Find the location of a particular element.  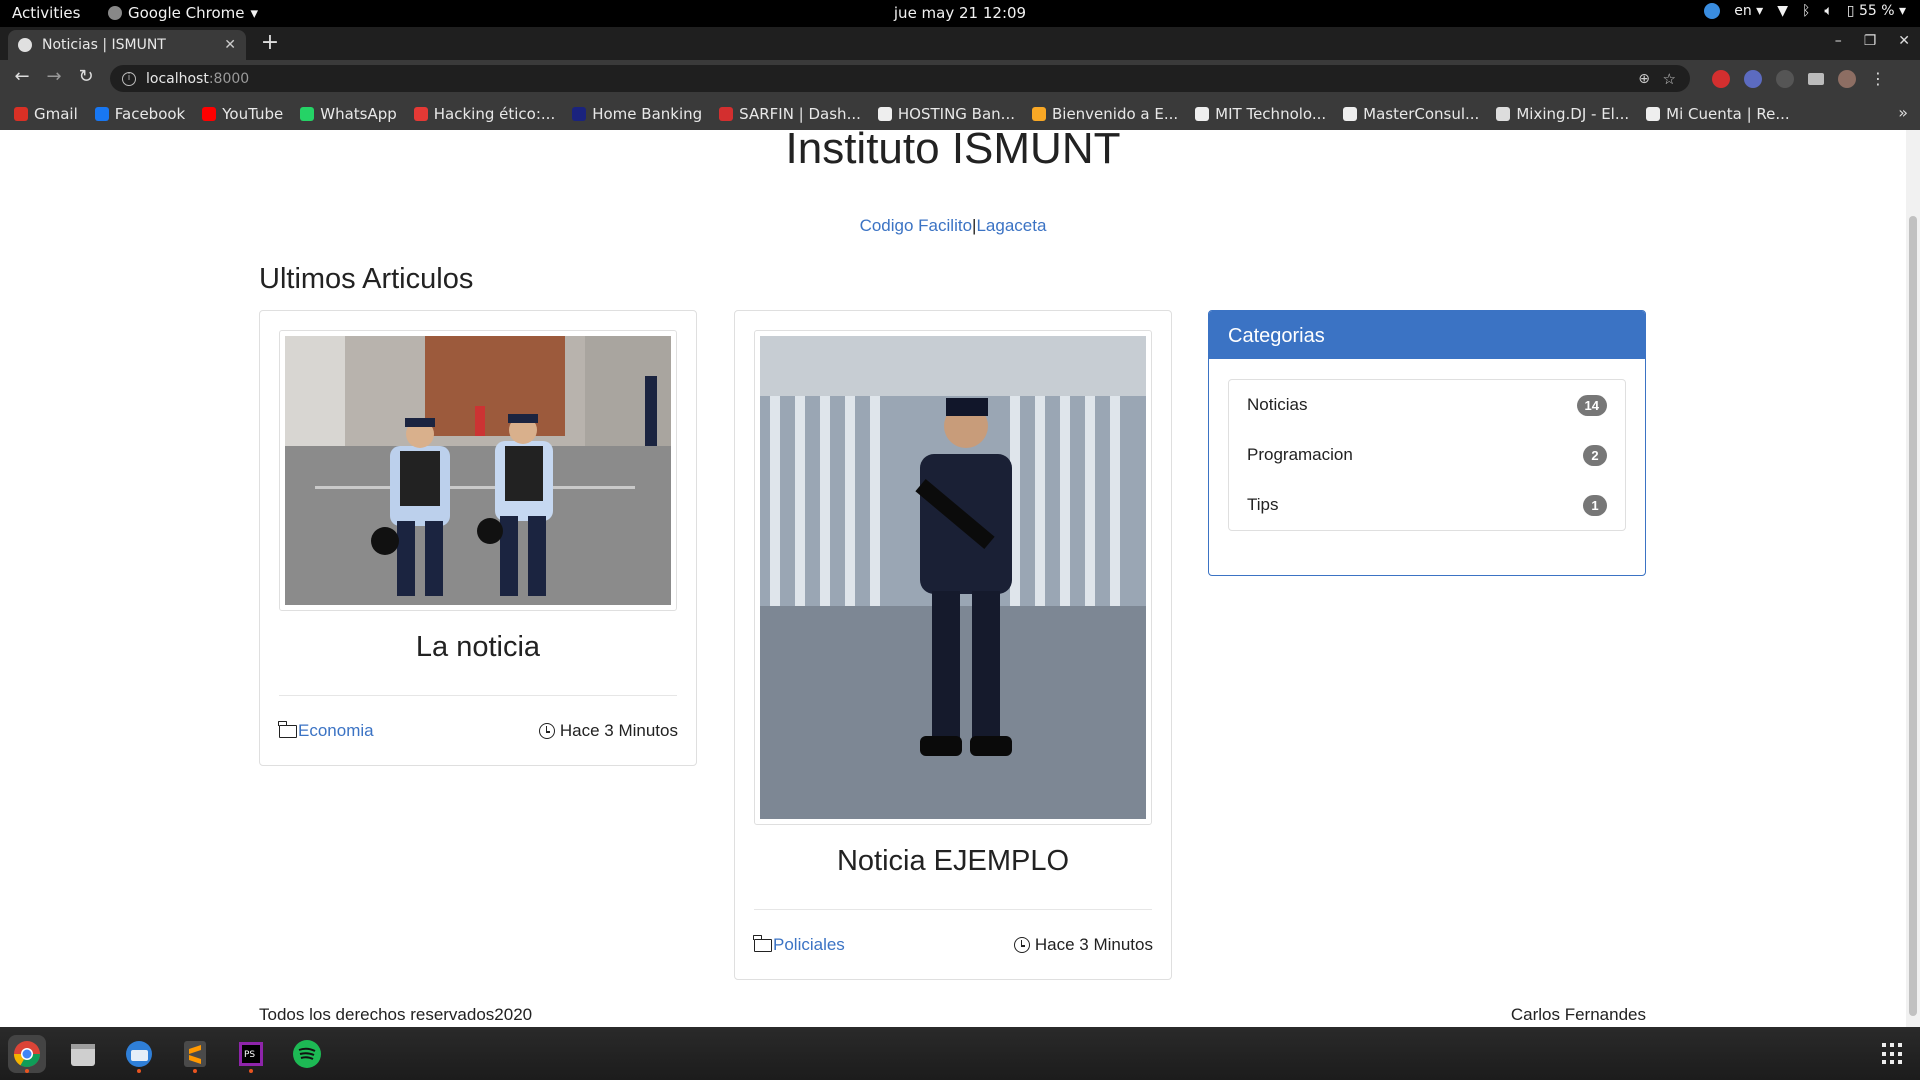

bookmark-item: Facebook is located at coordinates (140, 113).